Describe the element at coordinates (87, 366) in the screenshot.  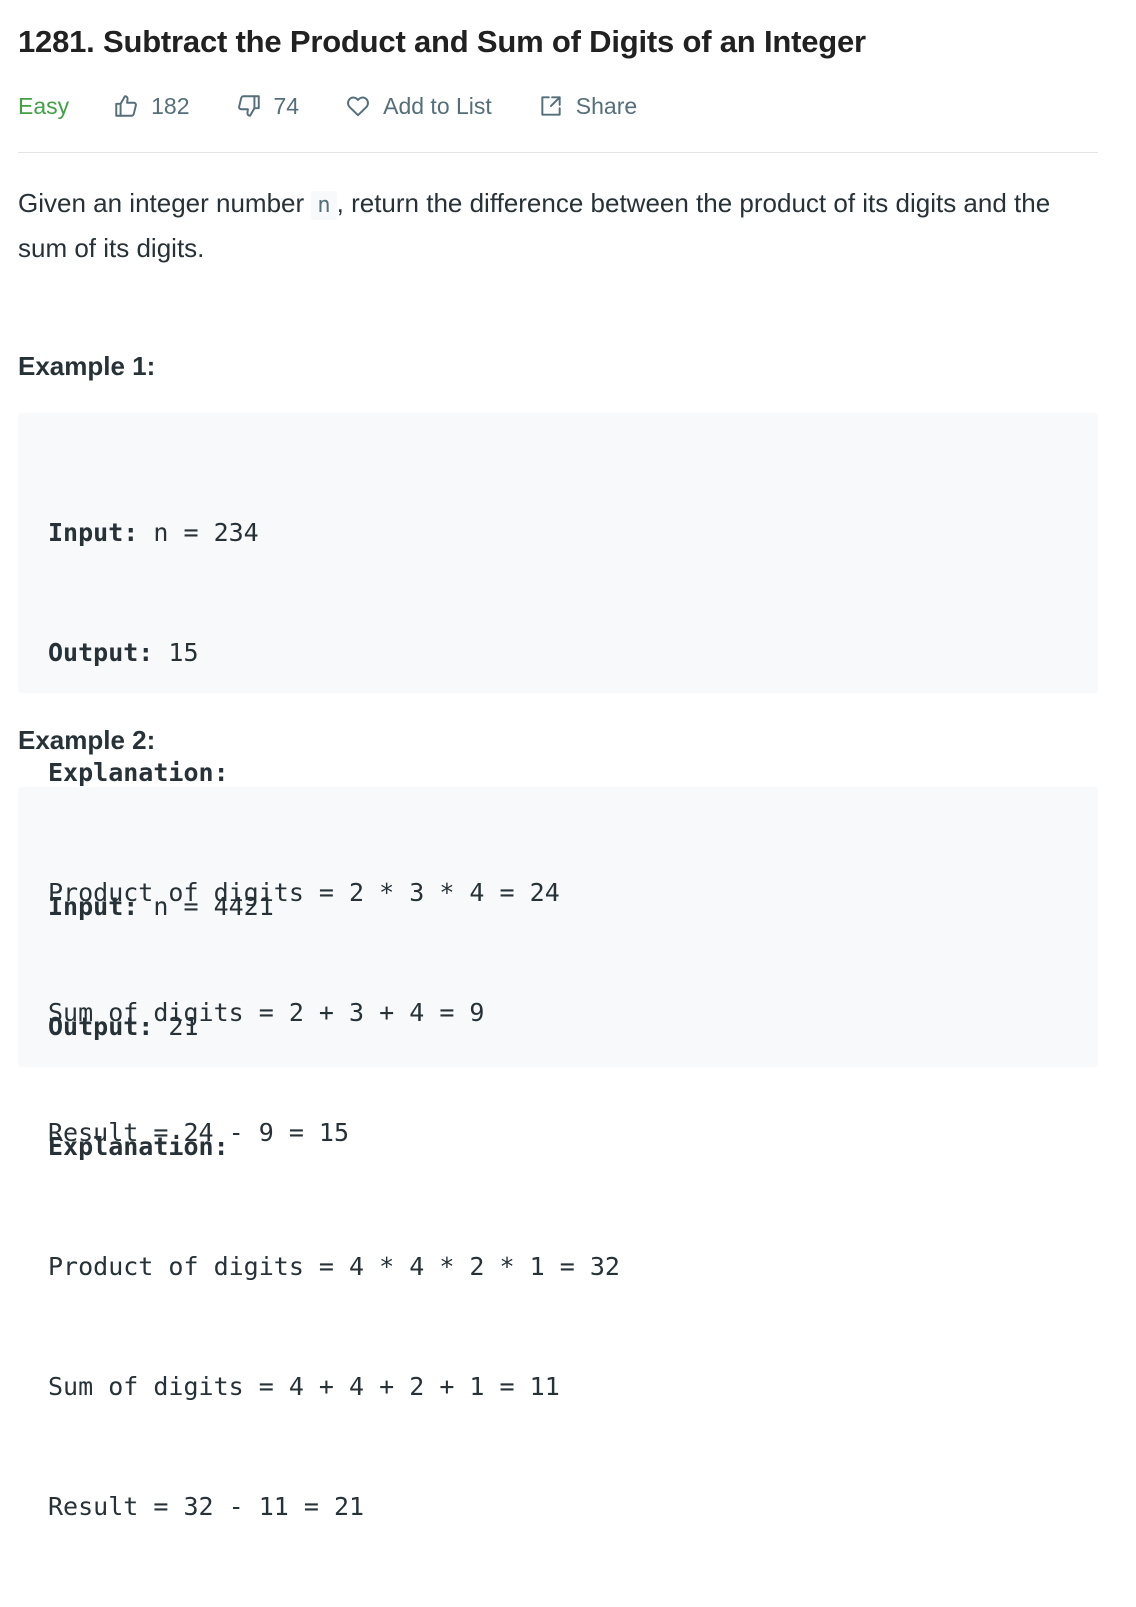
I see `example-1-title: Example 1:` at that location.